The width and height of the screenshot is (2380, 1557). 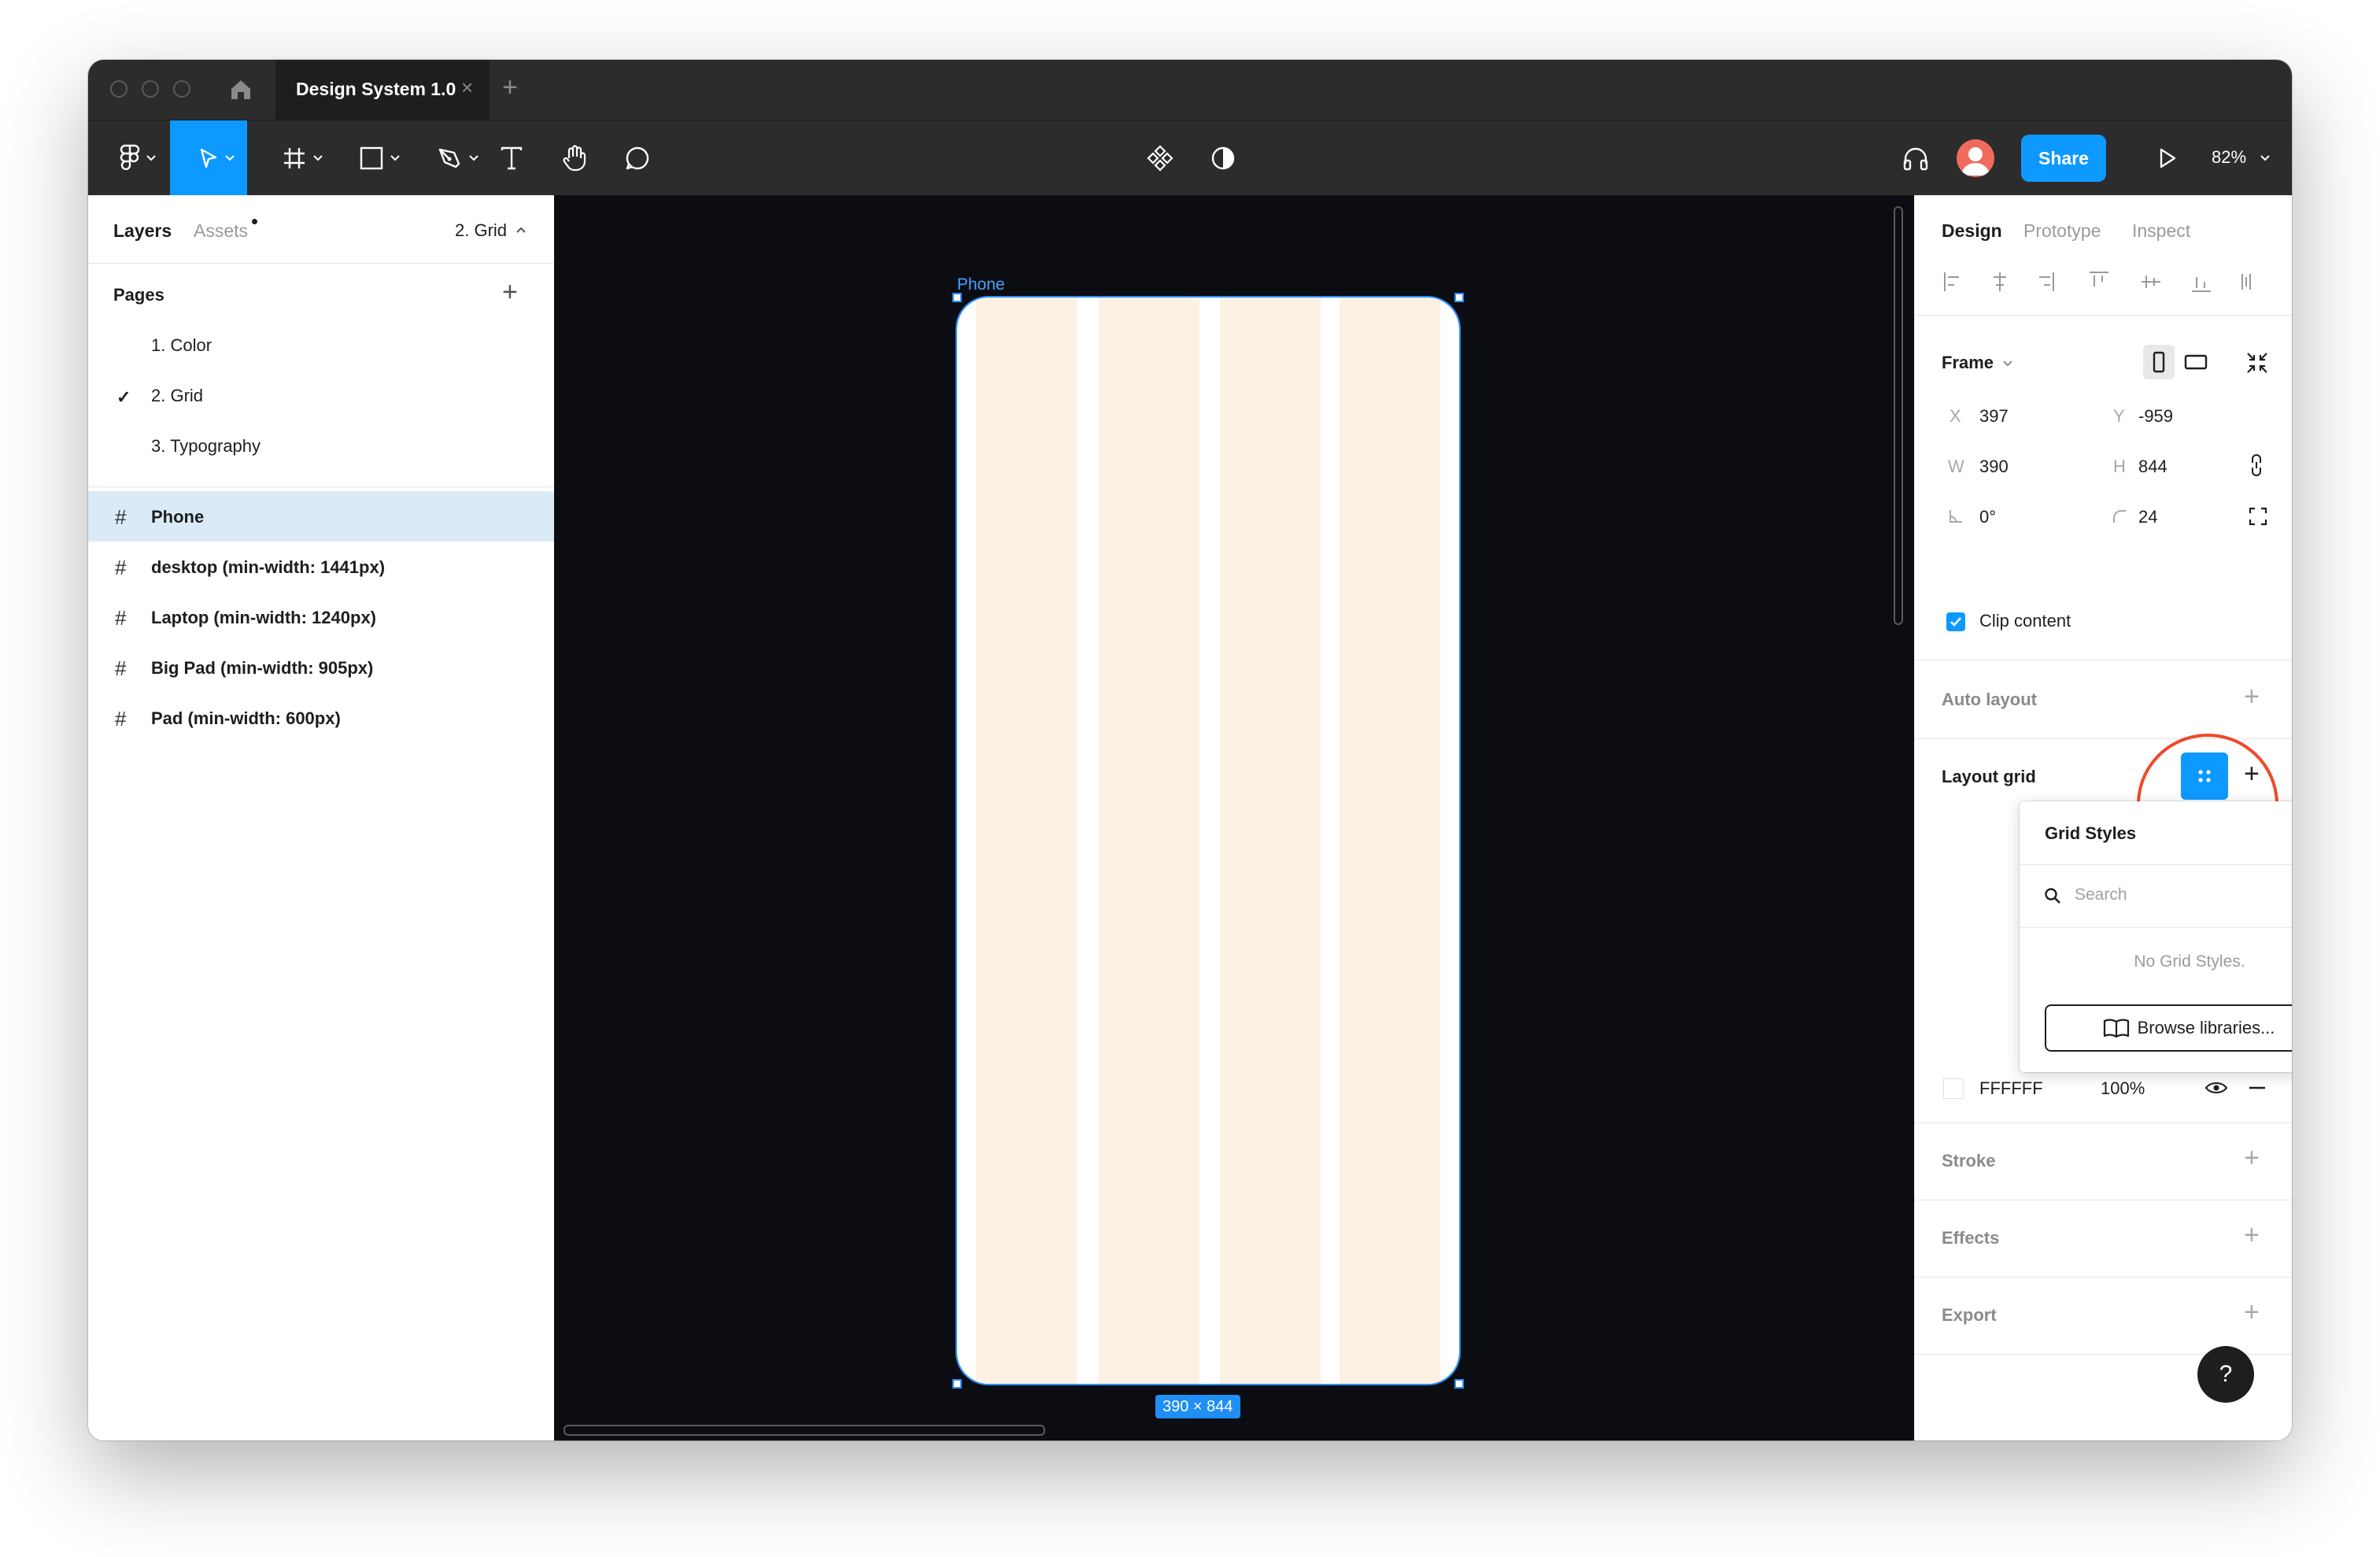 What do you see at coordinates (240, 89) in the screenshot?
I see `home-icon` at bounding box center [240, 89].